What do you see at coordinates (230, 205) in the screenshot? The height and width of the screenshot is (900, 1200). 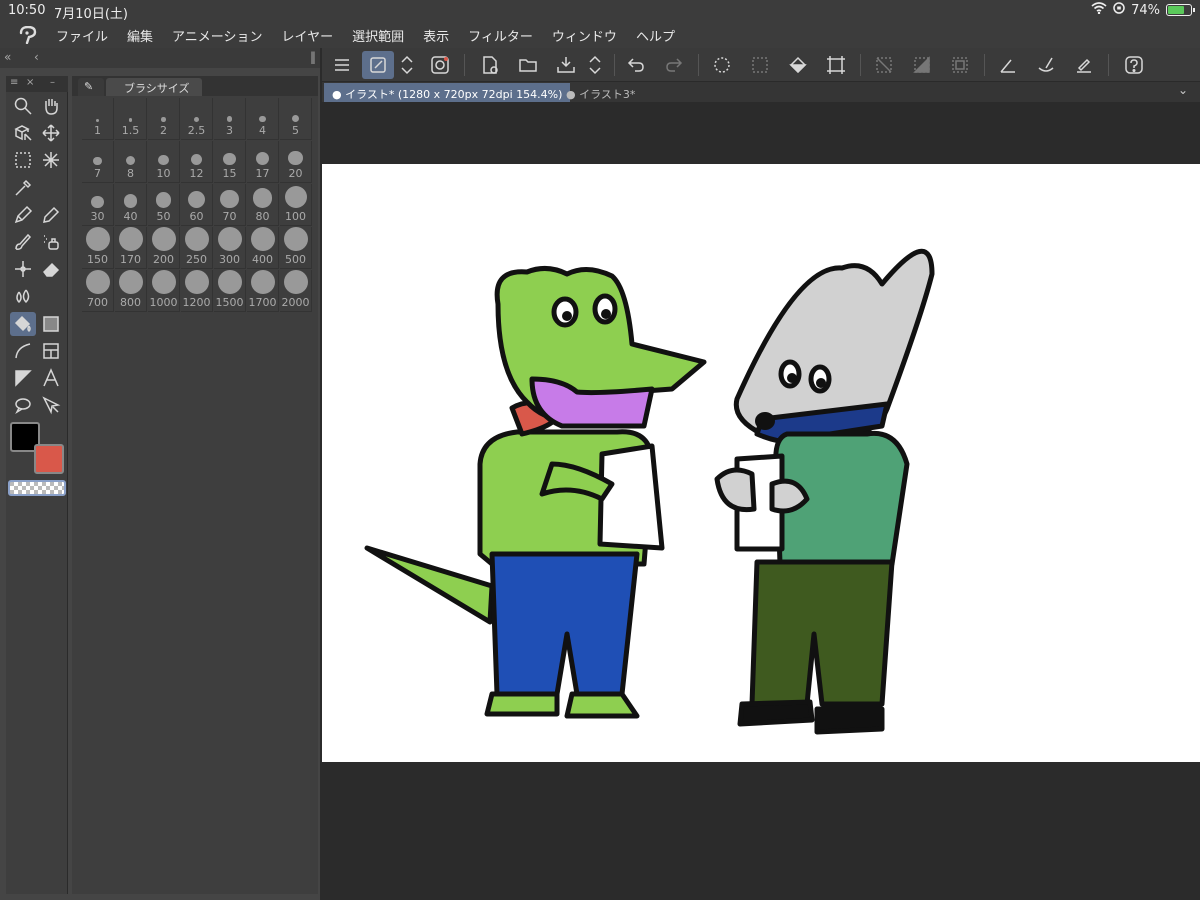 I see `brush-size-cell: 70` at bounding box center [230, 205].